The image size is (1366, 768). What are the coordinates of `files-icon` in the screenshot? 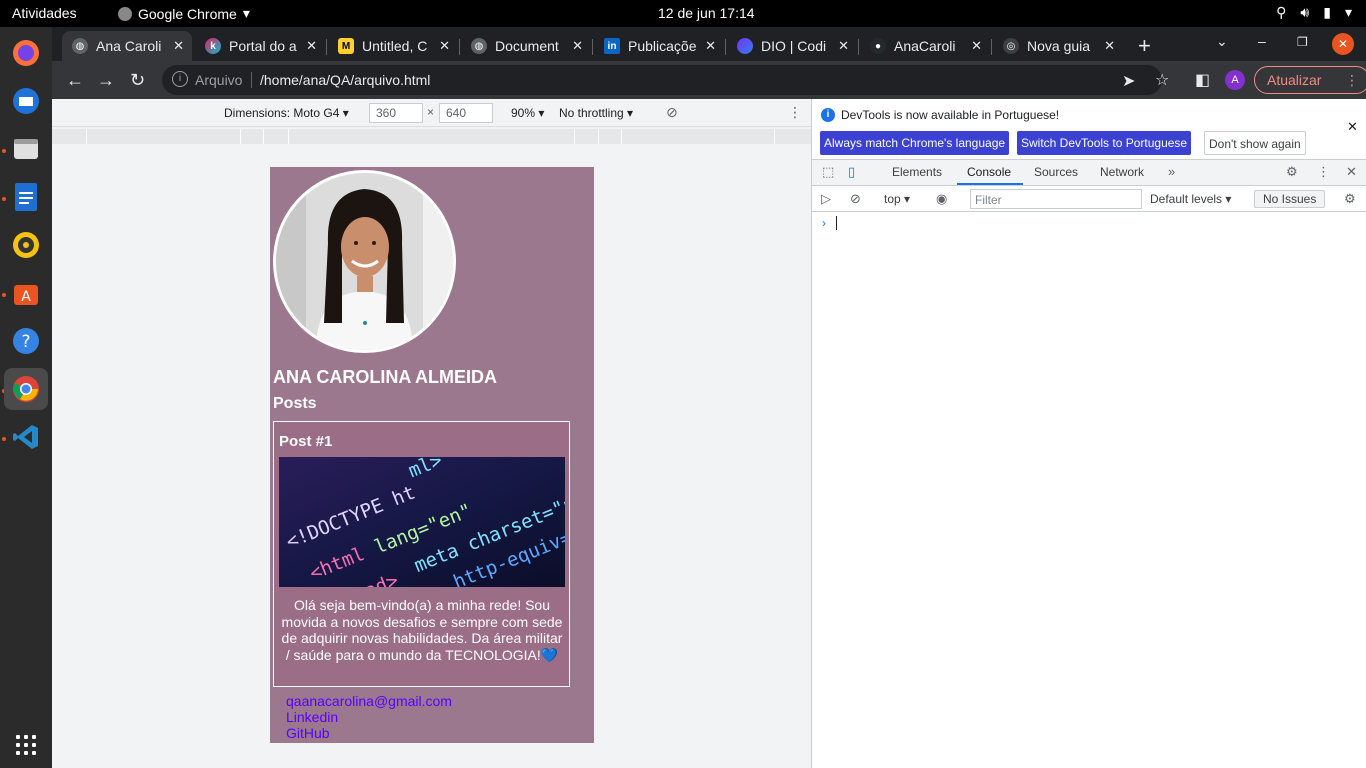 It's located at (26, 149).